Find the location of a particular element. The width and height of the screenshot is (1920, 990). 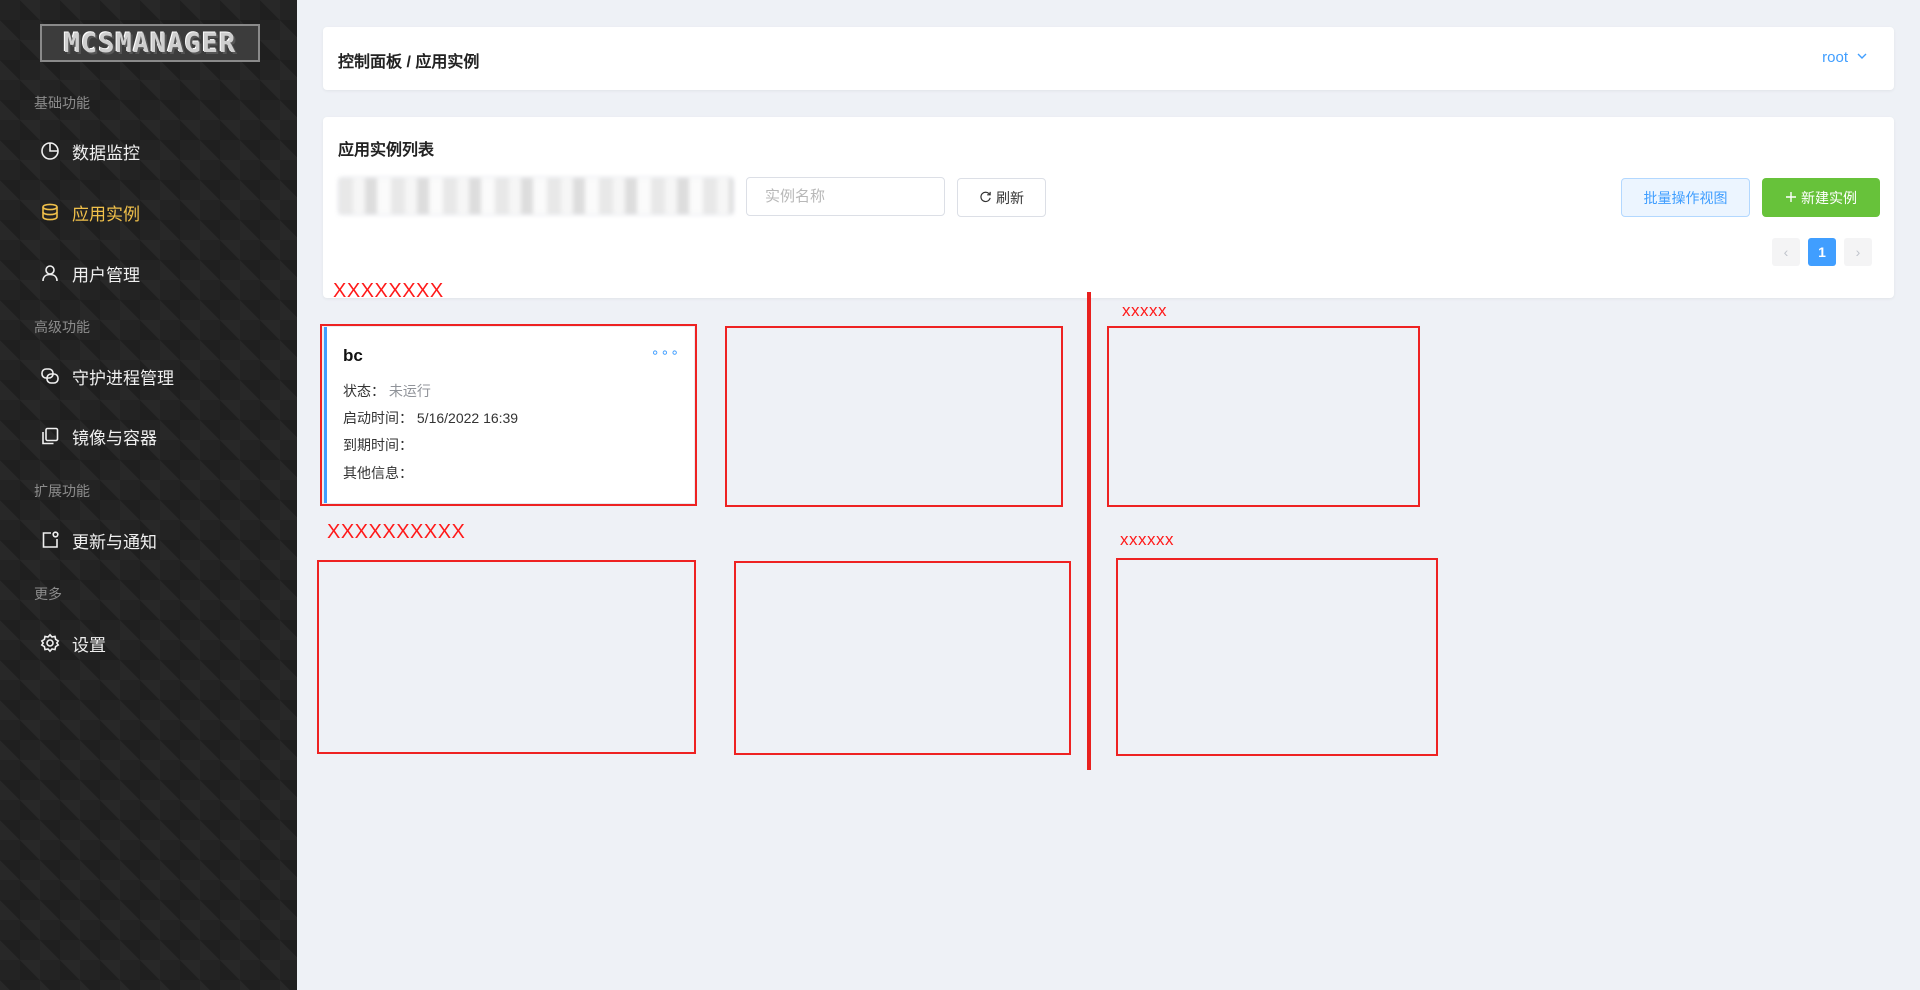

sidebar-item-daemon: 守护进程管理 is located at coordinates (148, 376).